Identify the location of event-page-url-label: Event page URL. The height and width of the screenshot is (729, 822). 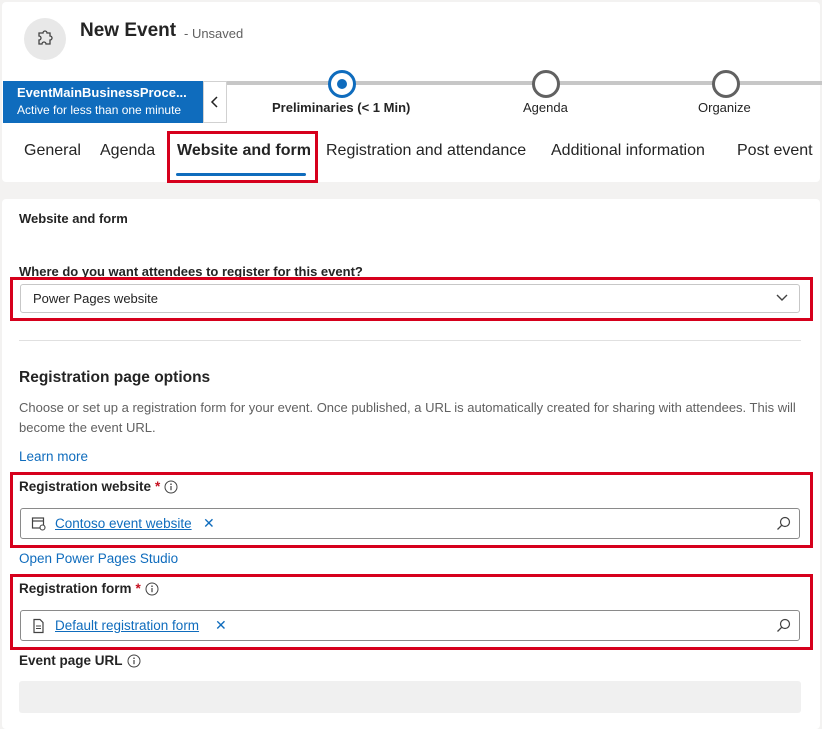
(80, 660).